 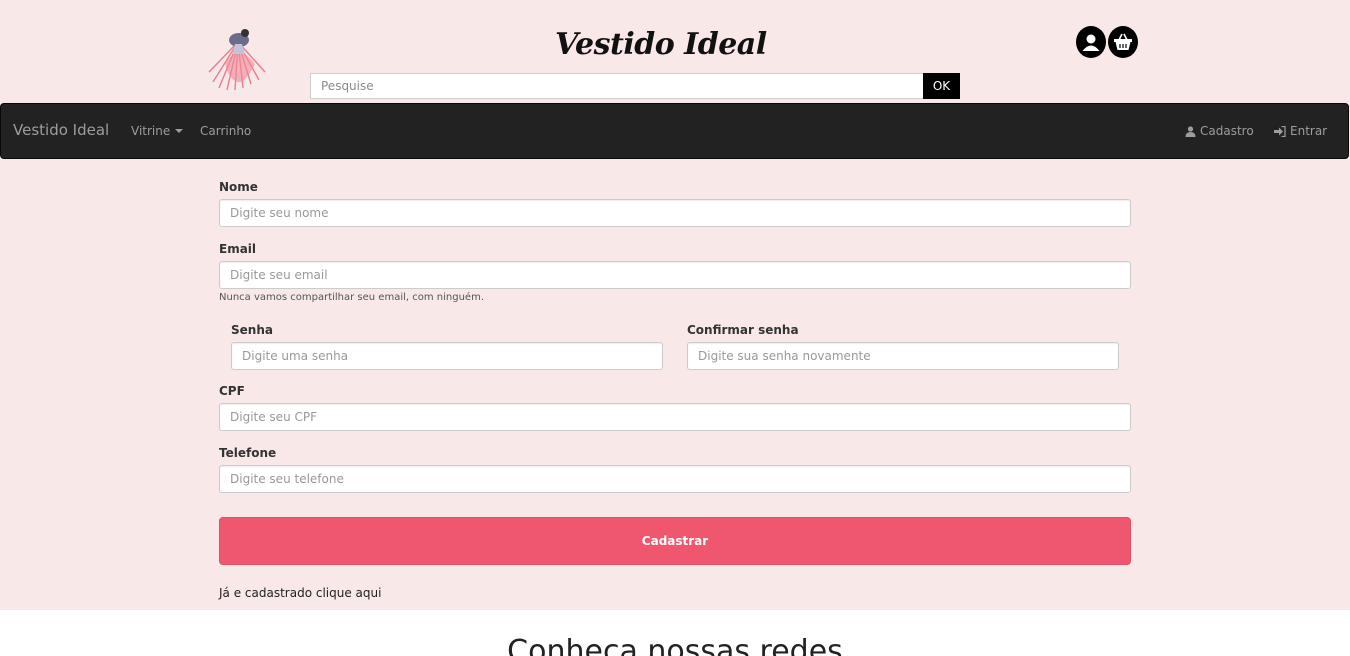 What do you see at coordinates (616, 86) in the screenshot?
I see `search-input` at bounding box center [616, 86].